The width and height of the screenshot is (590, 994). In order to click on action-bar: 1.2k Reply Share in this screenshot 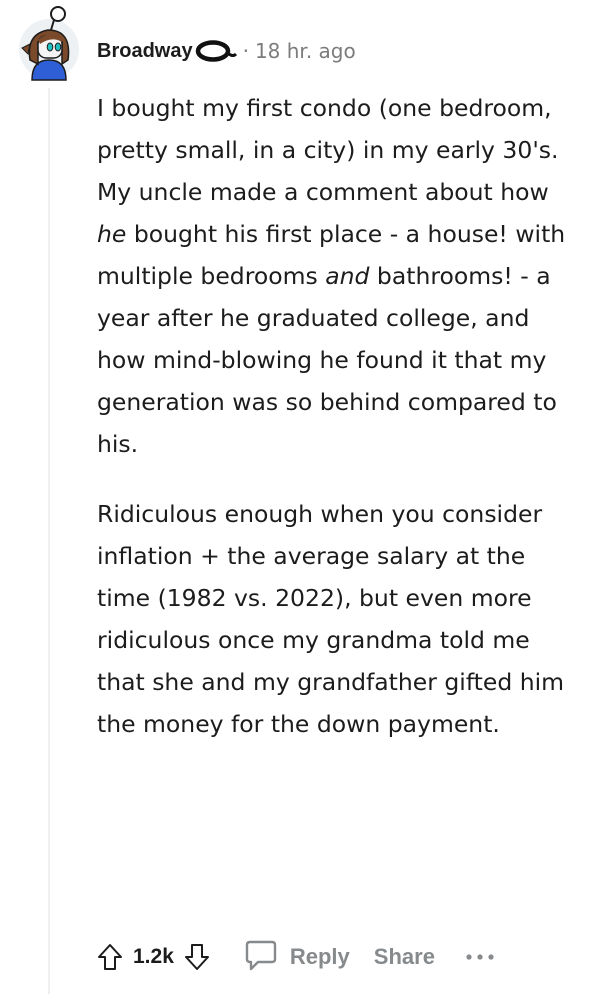, I will do `click(296, 957)`.